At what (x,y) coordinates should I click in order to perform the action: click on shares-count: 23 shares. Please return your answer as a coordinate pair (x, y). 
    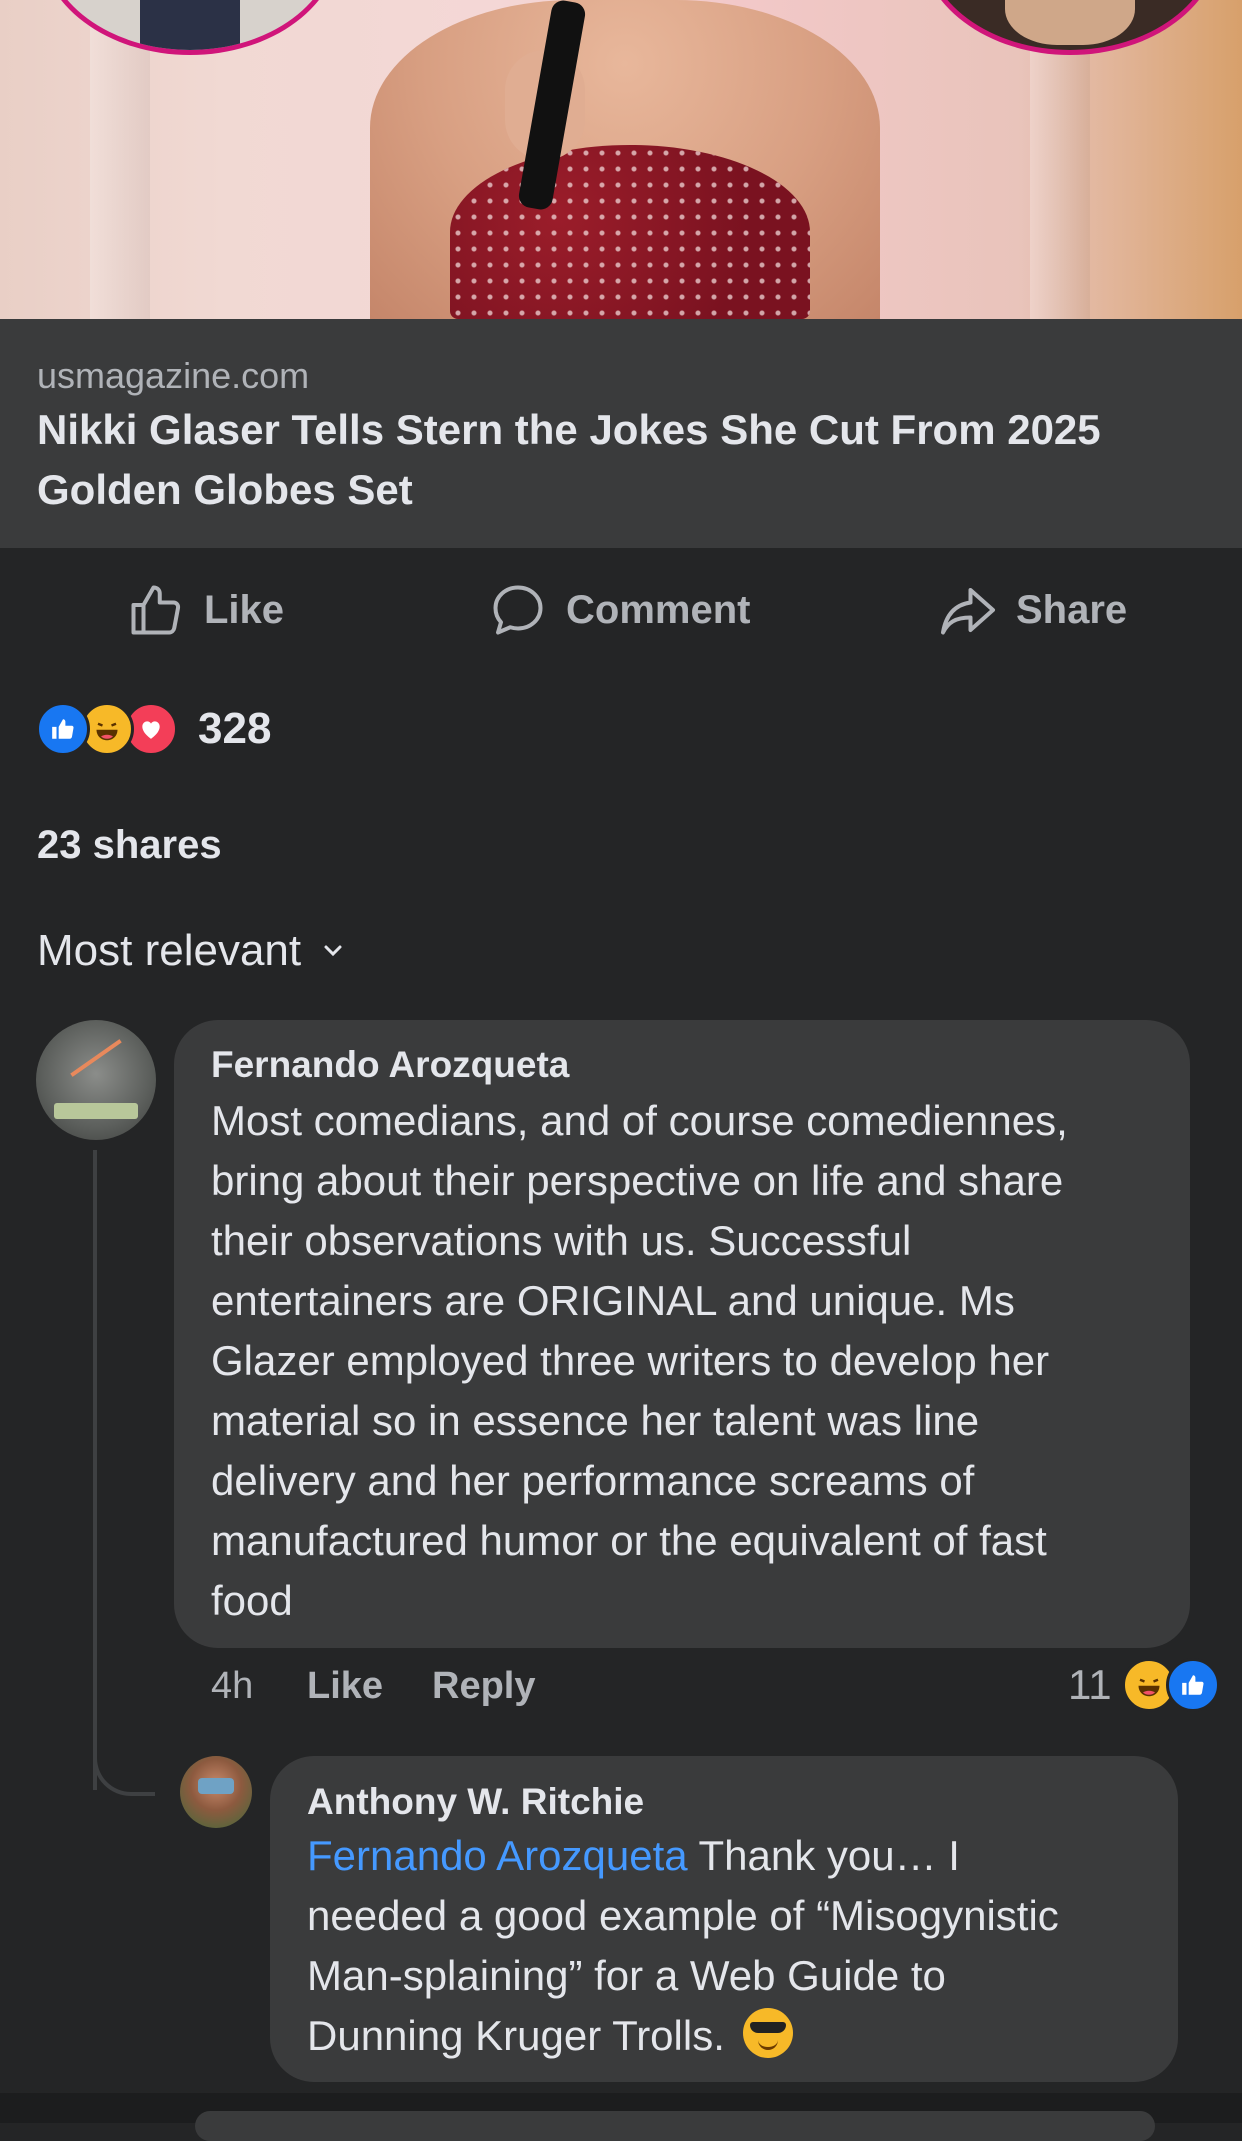
    Looking at the image, I should click on (129, 845).